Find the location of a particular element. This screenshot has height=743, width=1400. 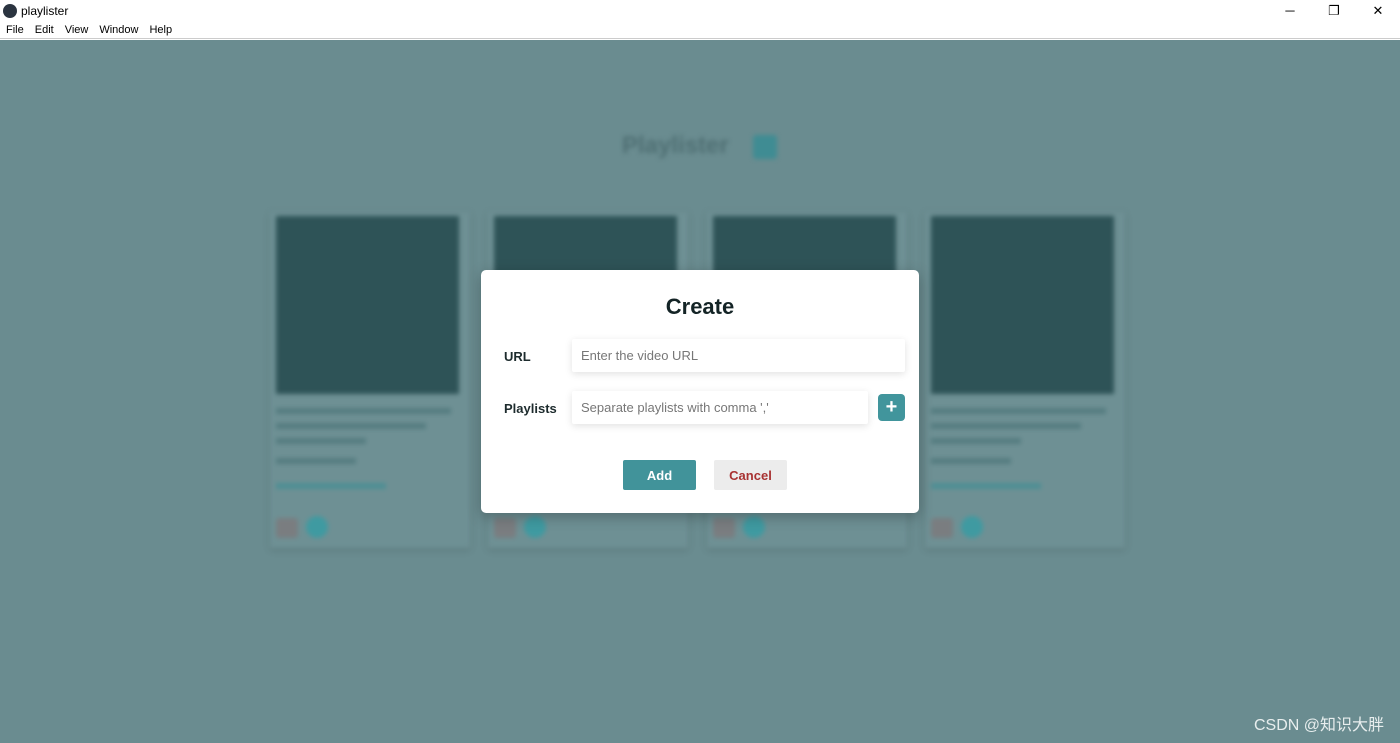

maximize-button: ❐ is located at coordinates (1334, 10).